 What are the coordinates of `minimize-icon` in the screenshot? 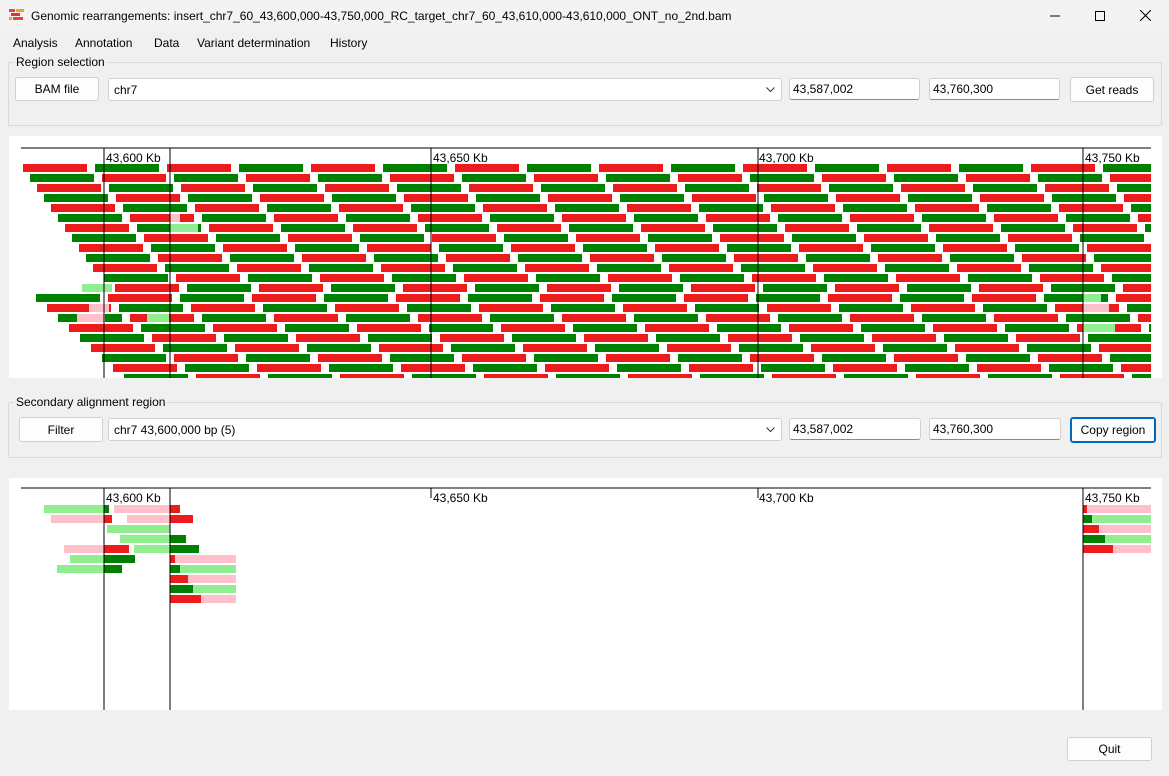 It's located at (1055, 15).